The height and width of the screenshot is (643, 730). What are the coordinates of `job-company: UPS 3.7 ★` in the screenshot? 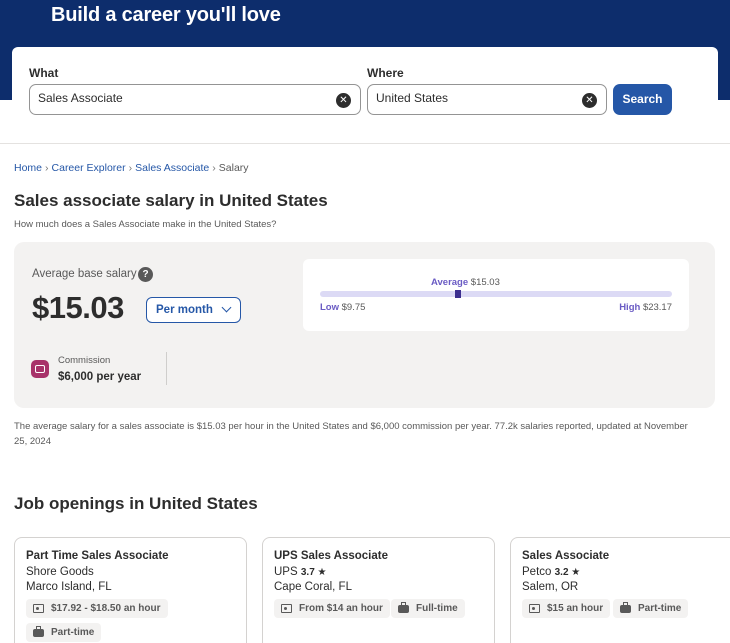 It's located at (300, 572).